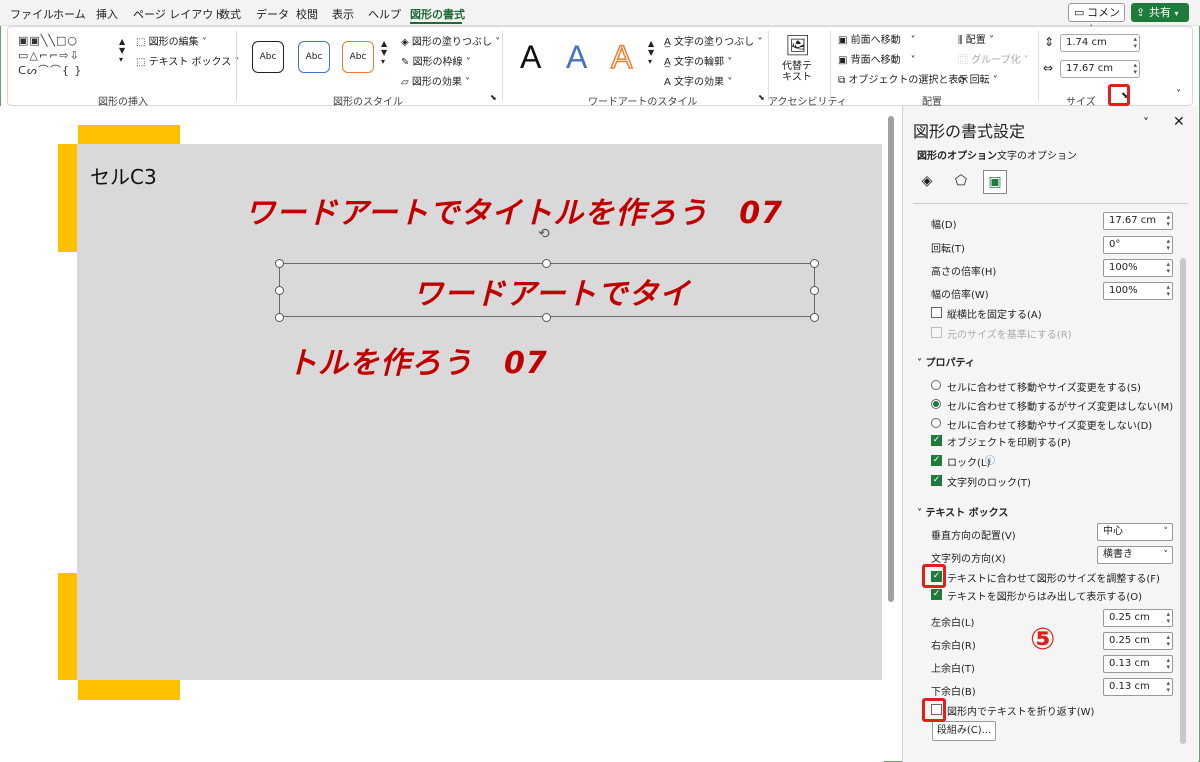  Describe the element at coordinates (435, 80) in the screenshot. I see `shape-effects-button: ▱ 図形の効果 ˅` at that location.